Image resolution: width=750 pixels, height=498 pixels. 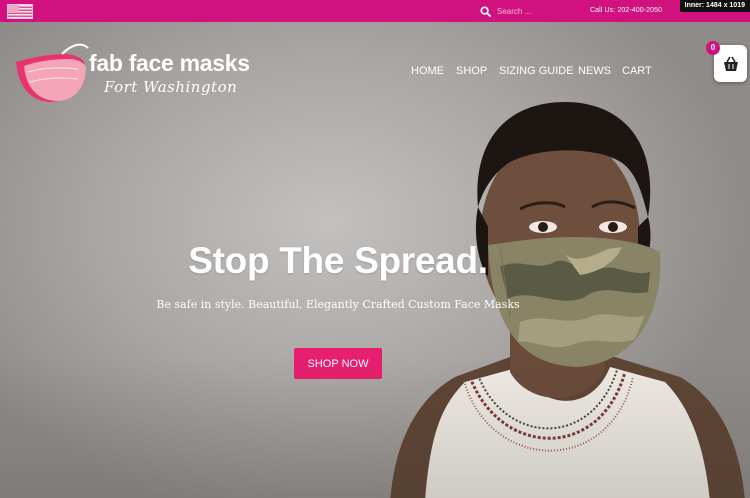 What do you see at coordinates (485, 11) in the screenshot?
I see `search-icon` at bounding box center [485, 11].